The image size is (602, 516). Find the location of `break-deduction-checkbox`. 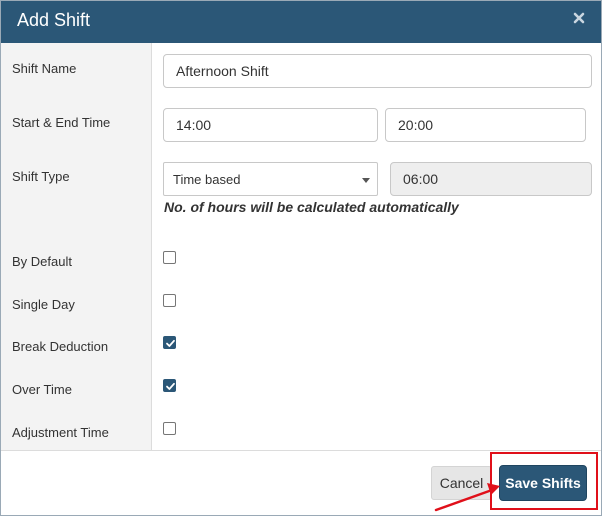

break-deduction-checkbox is located at coordinates (169, 342).